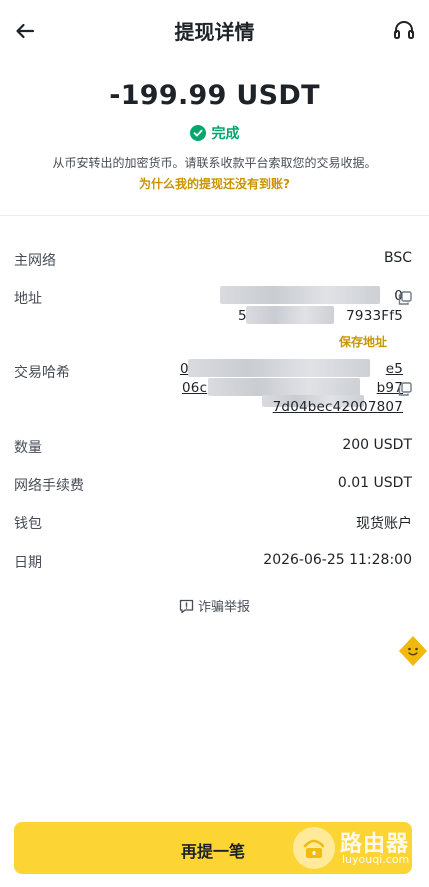 This screenshot has height=887, width=429. Describe the element at coordinates (35, 261) in the screenshot. I see `network-label: 主网络` at that location.